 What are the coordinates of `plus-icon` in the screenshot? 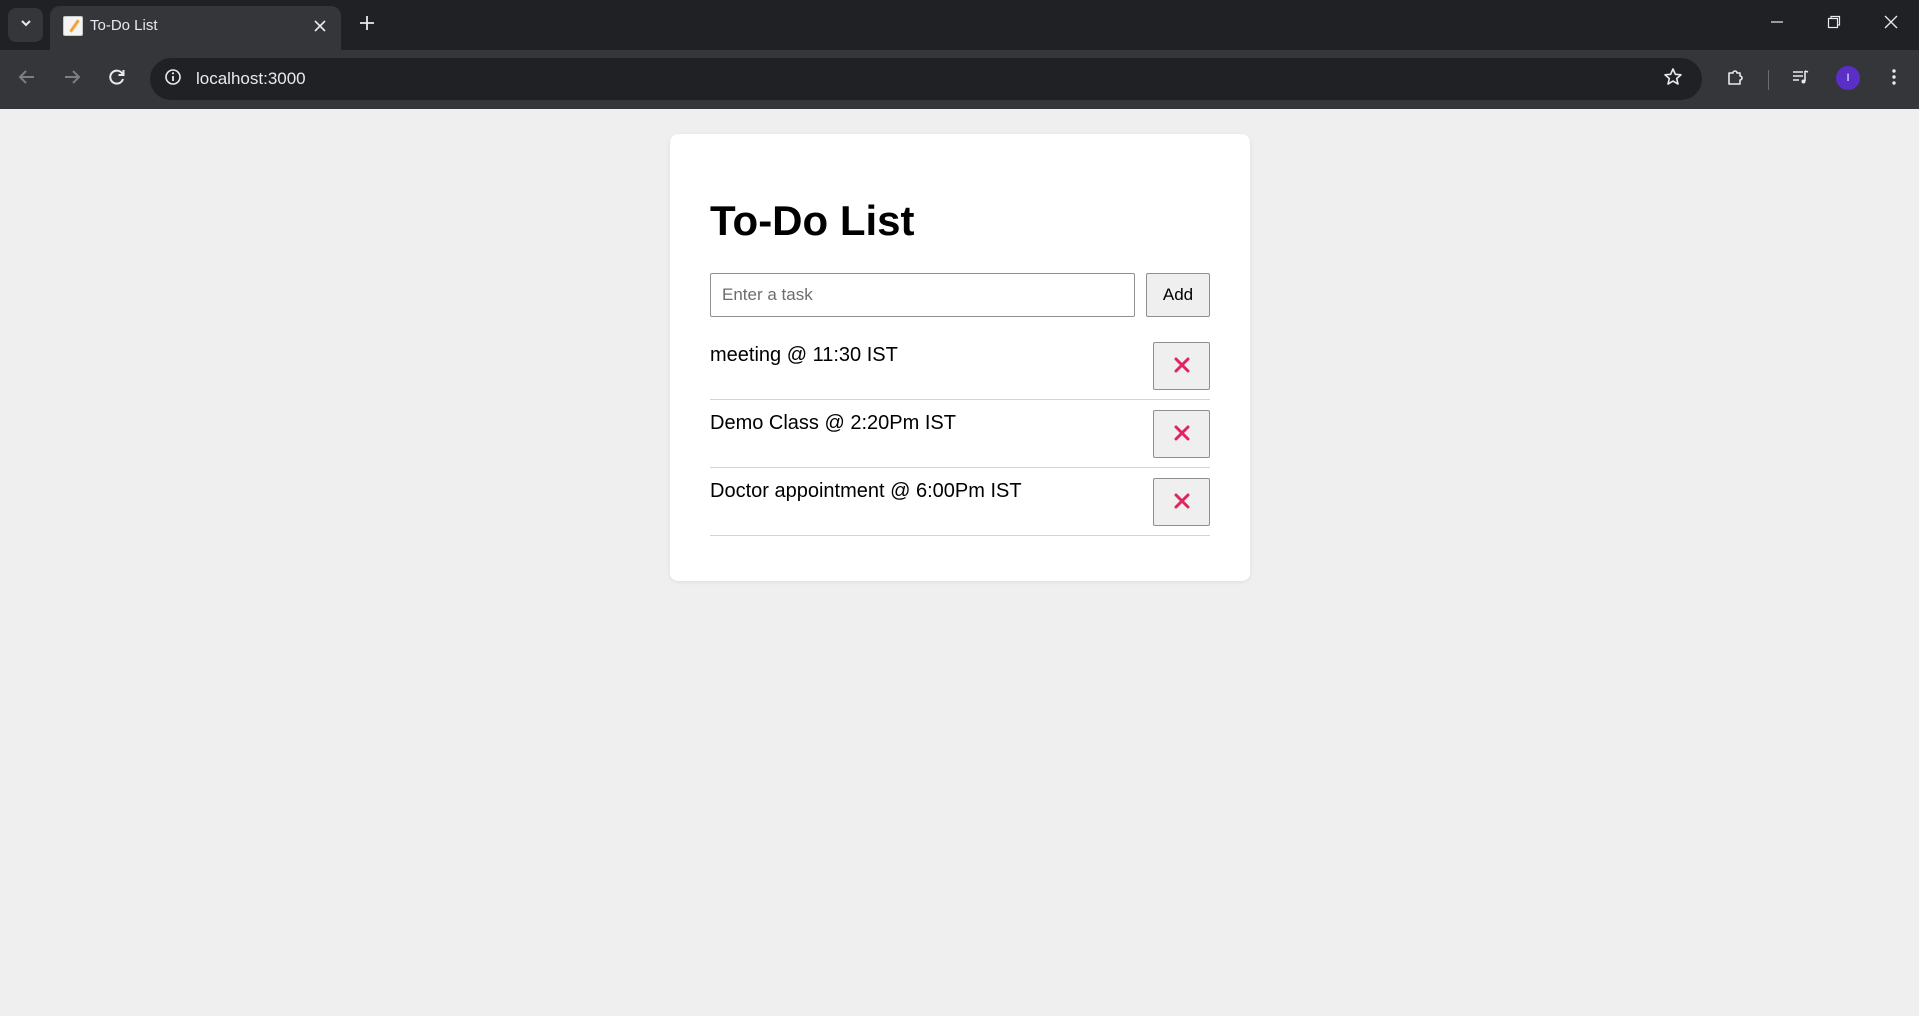 It's located at (367, 25).